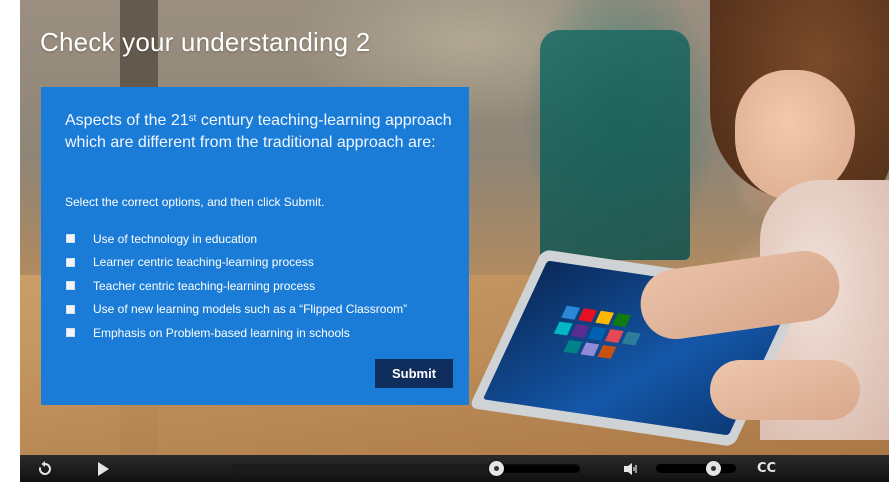 Image resolution: width=889 pixels, height=482 pixels. Describe the element at coordinates (45, 468) in the screenshot. I see `replay-icon` at that location.